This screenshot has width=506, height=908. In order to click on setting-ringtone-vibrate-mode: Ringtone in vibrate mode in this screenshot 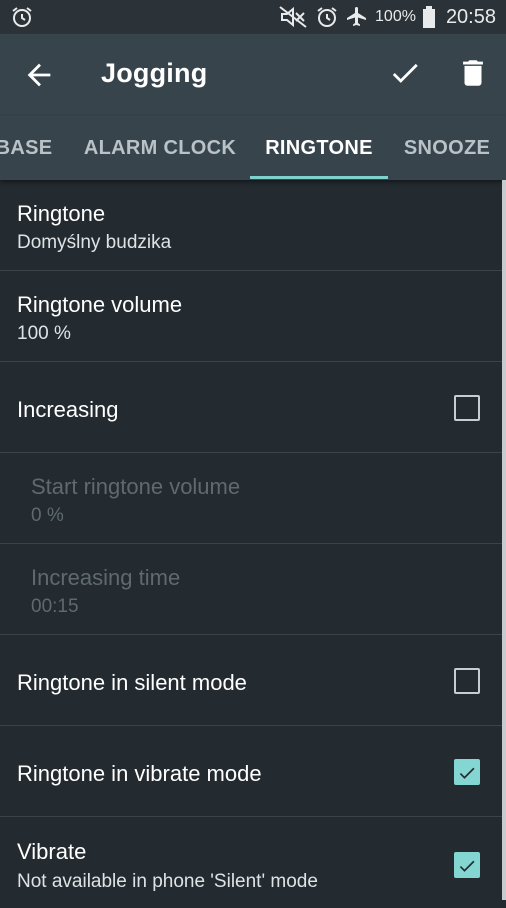, I will do `click(251, 771)`.